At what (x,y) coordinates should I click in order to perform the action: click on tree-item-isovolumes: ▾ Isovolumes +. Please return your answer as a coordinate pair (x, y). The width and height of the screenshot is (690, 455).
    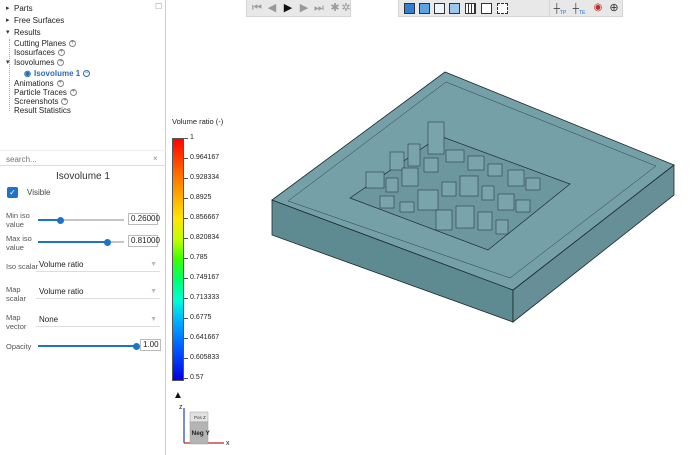
    Looking at the image, I should click on (35, 62).